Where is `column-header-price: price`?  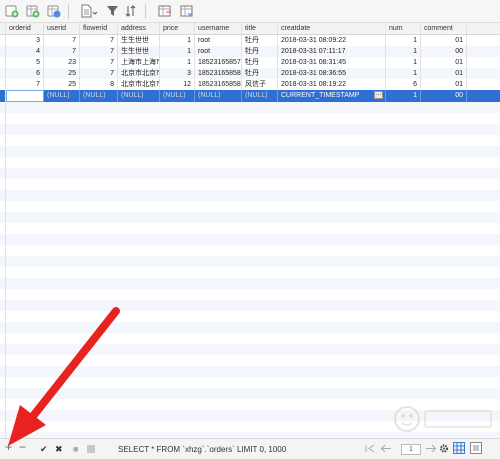
column-header-price: price is located at coordinates (177, 28).